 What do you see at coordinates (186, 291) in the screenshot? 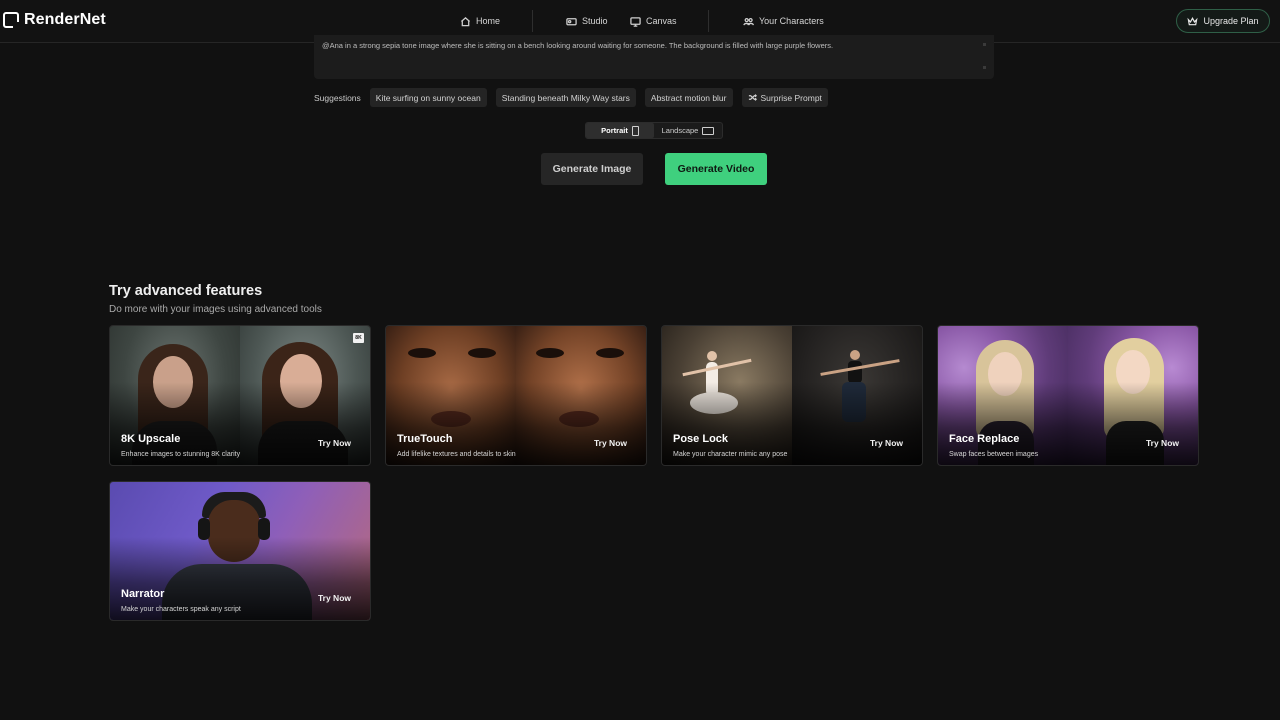
I see `features-heading: Try advanced features` at bounding box center [186, 291].